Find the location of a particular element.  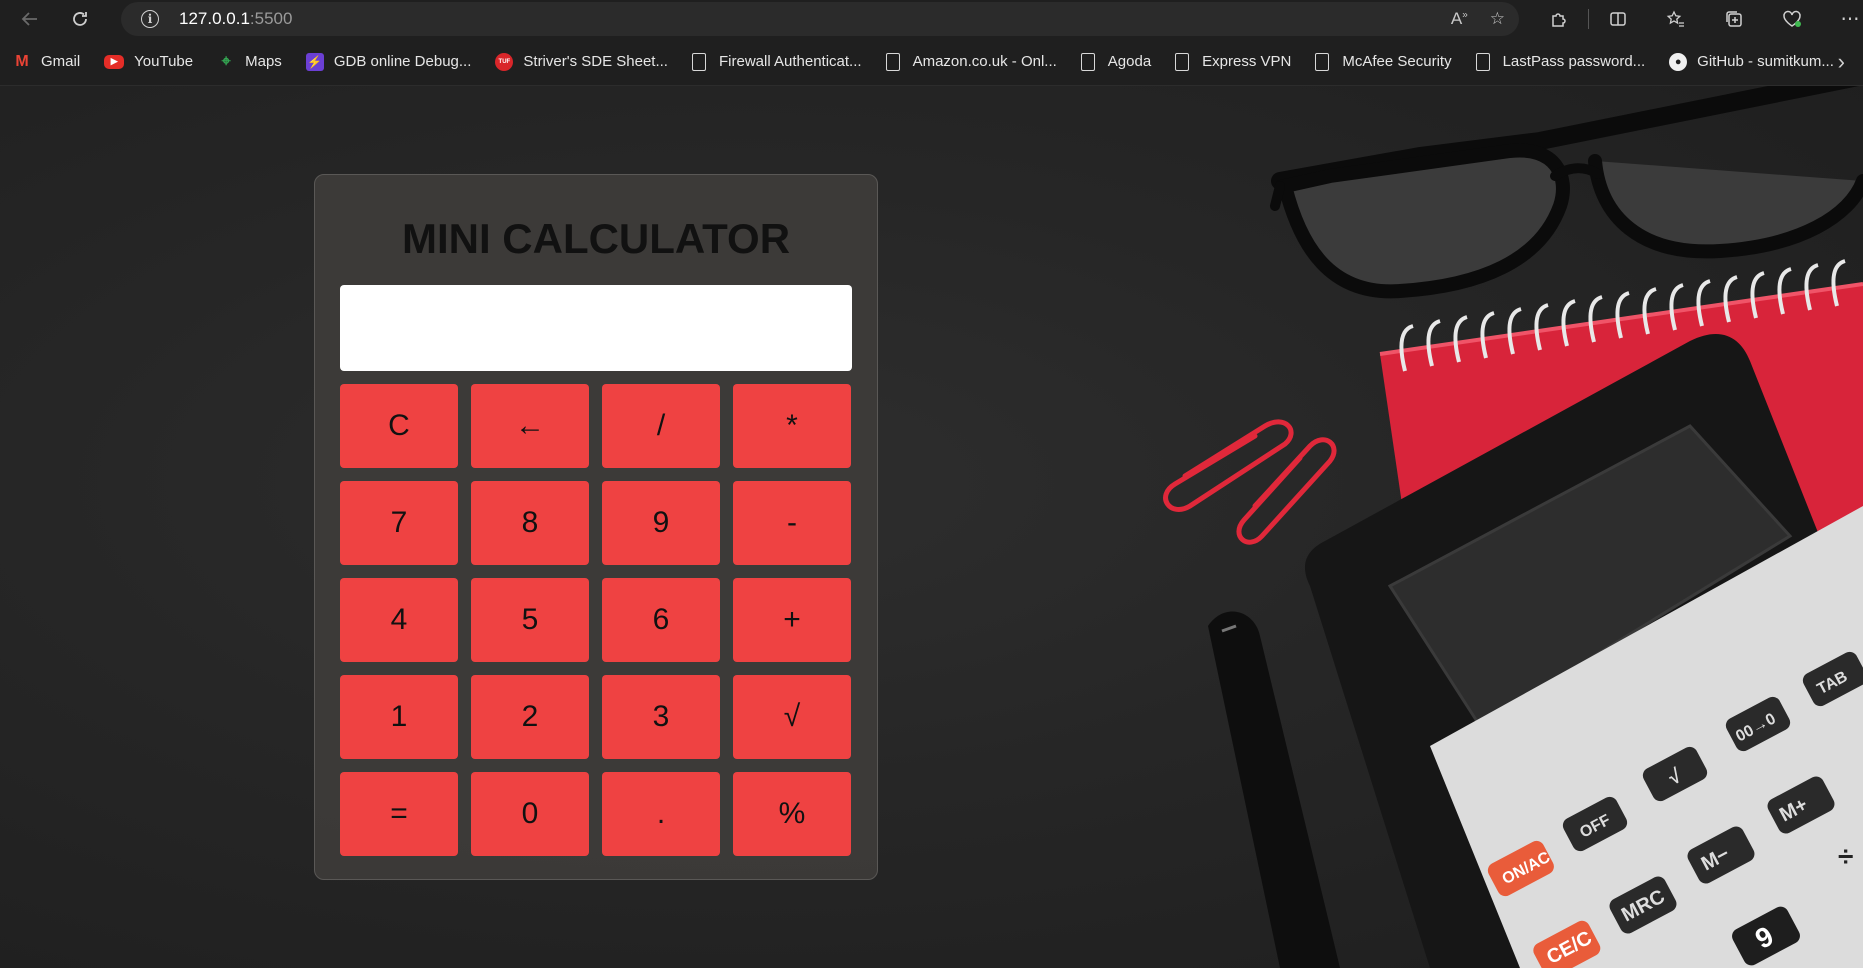

clear-button: C is located at coordinates (399, 426).